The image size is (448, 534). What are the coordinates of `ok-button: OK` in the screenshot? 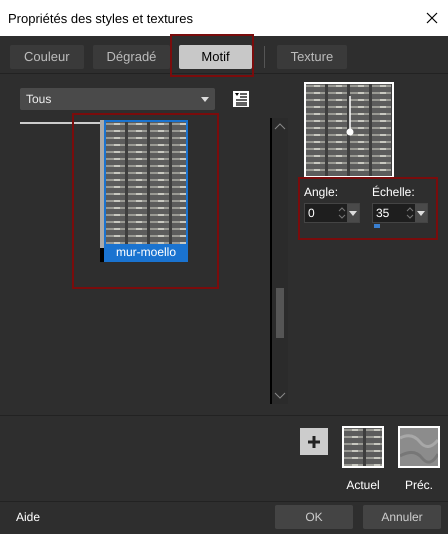 It's located at (314, 517).